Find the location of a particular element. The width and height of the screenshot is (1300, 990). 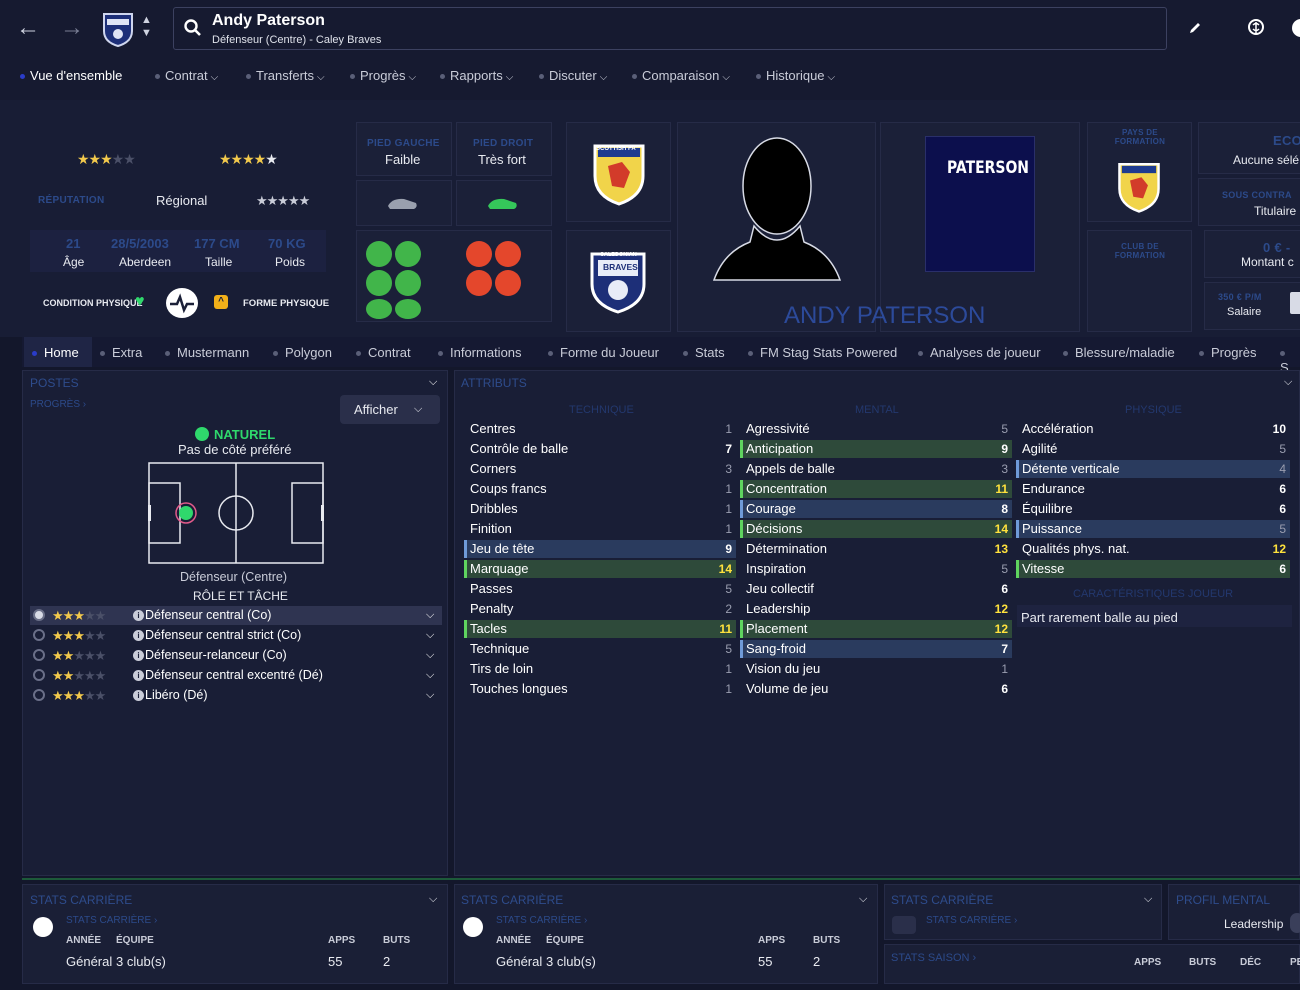

age-label: Âge is located at coordinates (74, 262).